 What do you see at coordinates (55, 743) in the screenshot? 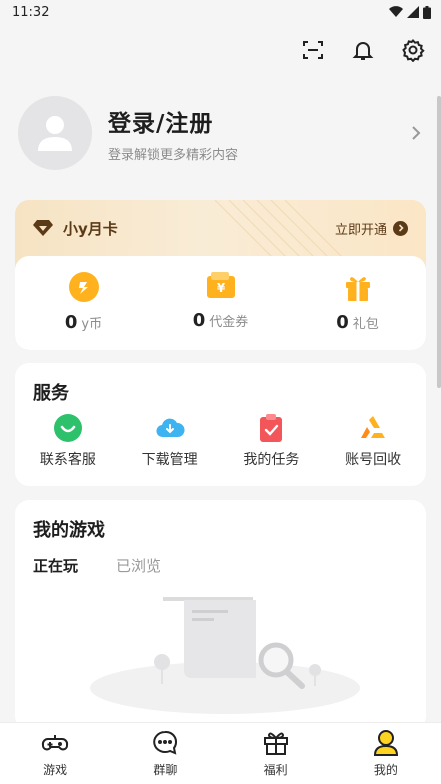
I see `gamepad-icon` at bounding box center [55, 743].